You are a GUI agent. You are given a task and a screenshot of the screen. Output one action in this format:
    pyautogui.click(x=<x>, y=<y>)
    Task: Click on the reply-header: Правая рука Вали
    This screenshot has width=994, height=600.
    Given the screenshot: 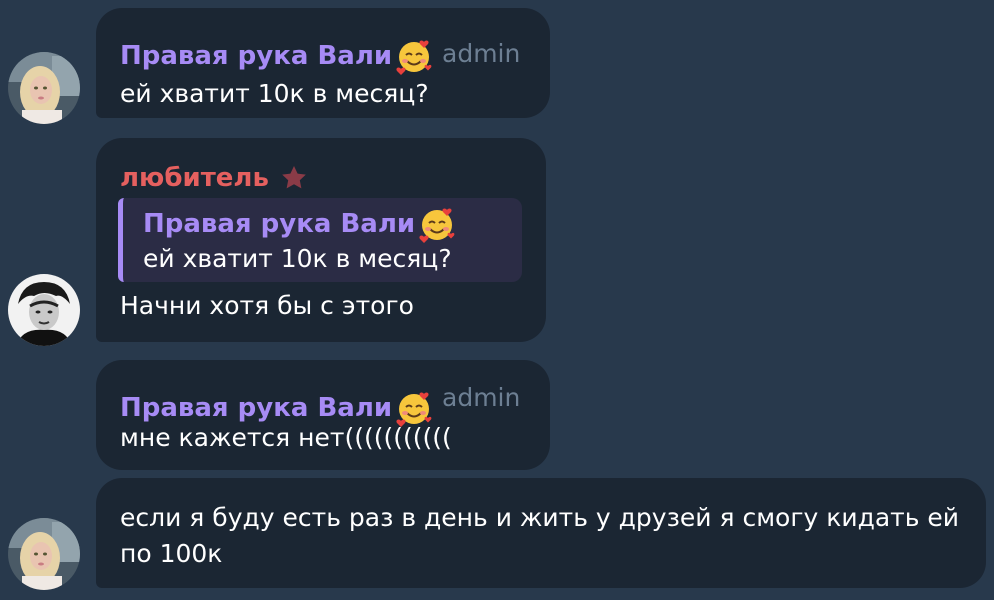 What is the action you would take?
    pyautogui.click(x=300, y=224)
    